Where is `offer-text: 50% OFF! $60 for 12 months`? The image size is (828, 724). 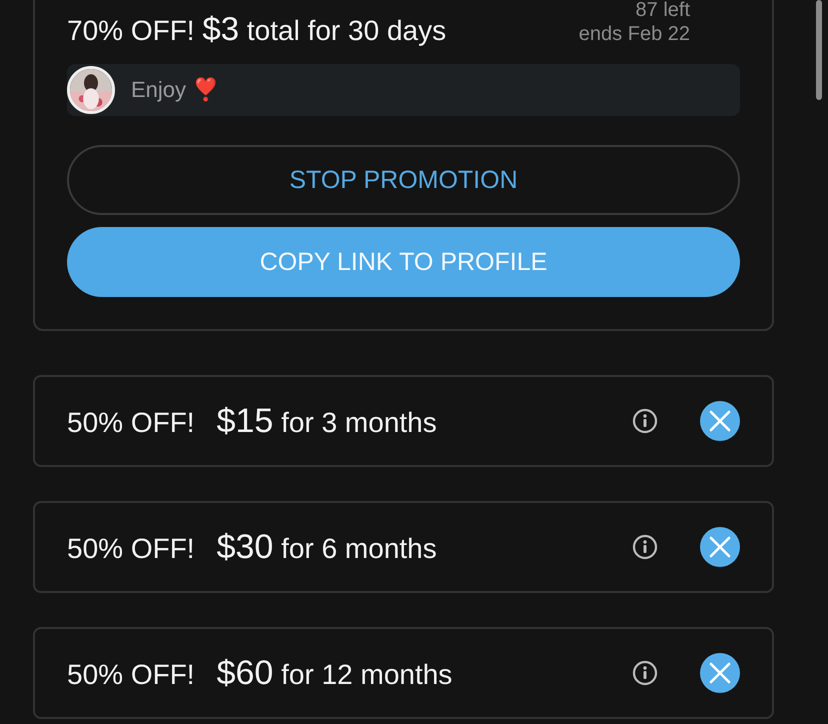 offer-text: 50% OFF! $60 for 12 months is located at coordinates (260, 673).